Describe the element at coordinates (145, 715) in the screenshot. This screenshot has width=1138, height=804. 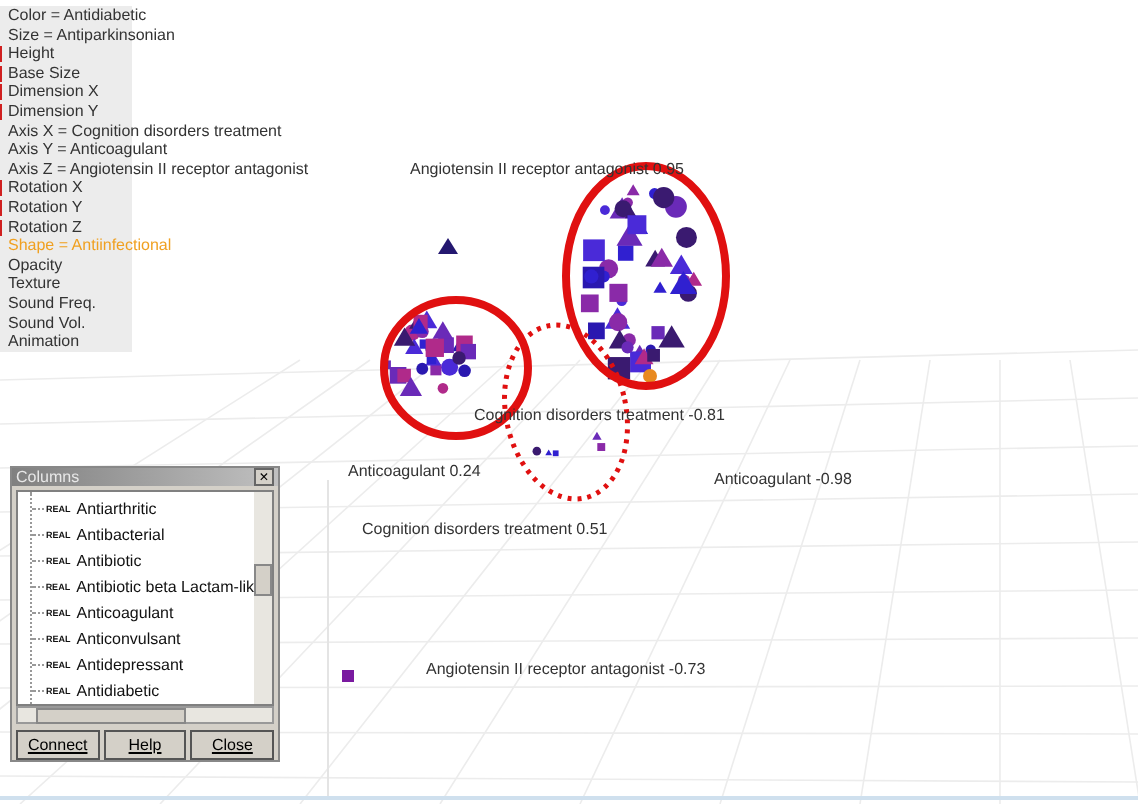
I see `horizontal-scrollbar` at that location.